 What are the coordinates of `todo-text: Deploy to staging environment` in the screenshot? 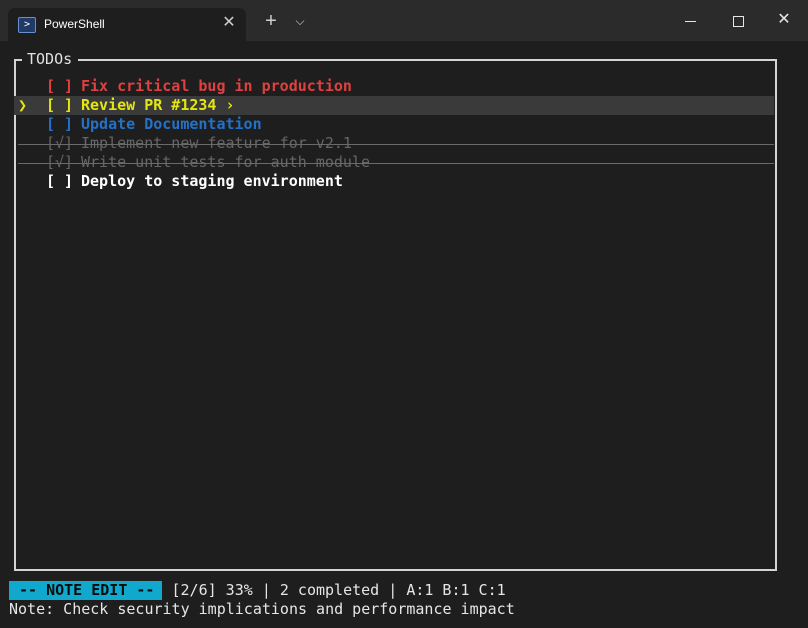 It's located at (212, 181).